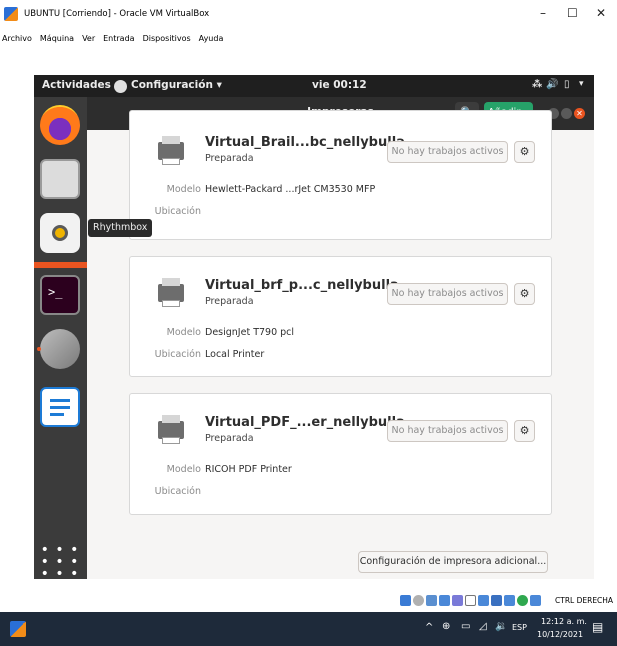 Image resolution: width=617 pixels, height=646 pixels. I want to click on location-value: Local Printer, so click(235, 354).